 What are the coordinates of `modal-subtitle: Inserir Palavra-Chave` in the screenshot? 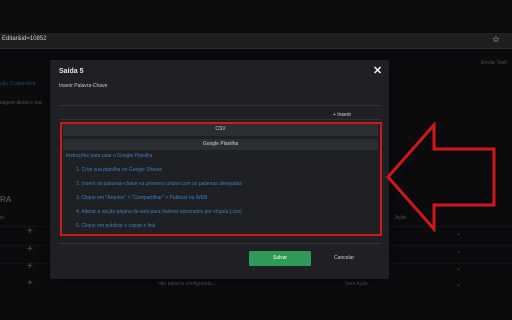 It's located at (83, 86).